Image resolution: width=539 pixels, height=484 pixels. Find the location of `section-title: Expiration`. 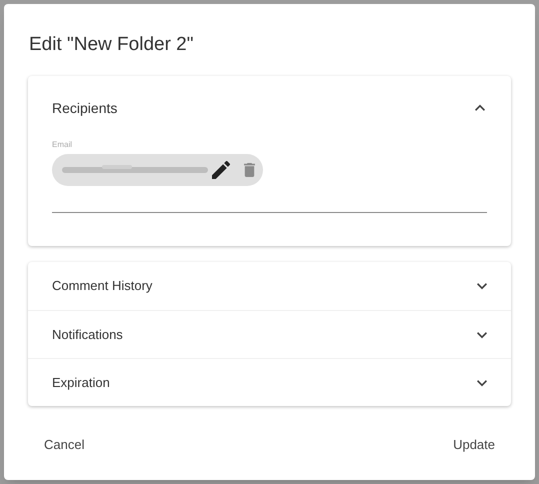

section-title: Expiration is located at coordinates (81, 382).